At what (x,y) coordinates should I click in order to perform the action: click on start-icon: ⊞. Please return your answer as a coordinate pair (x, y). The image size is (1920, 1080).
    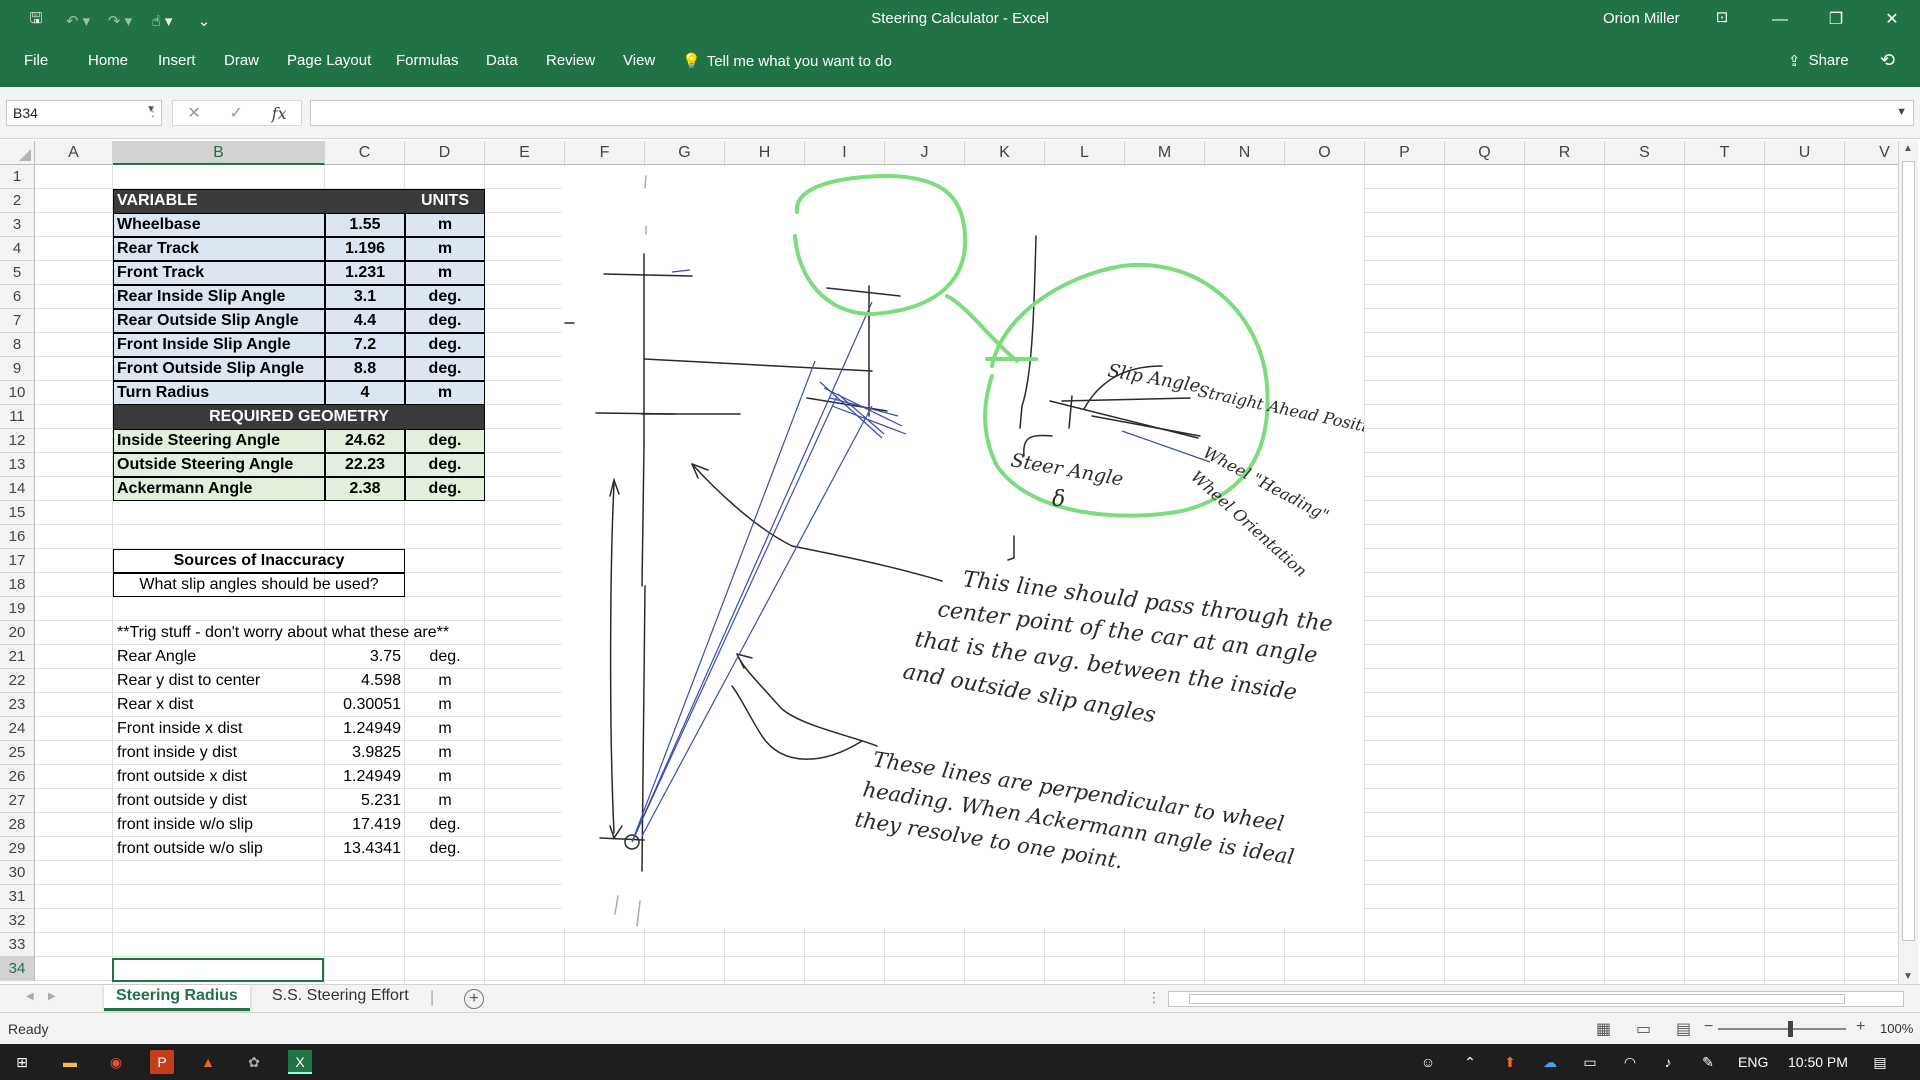
    Looking at the image, I should click on (22, 1062).